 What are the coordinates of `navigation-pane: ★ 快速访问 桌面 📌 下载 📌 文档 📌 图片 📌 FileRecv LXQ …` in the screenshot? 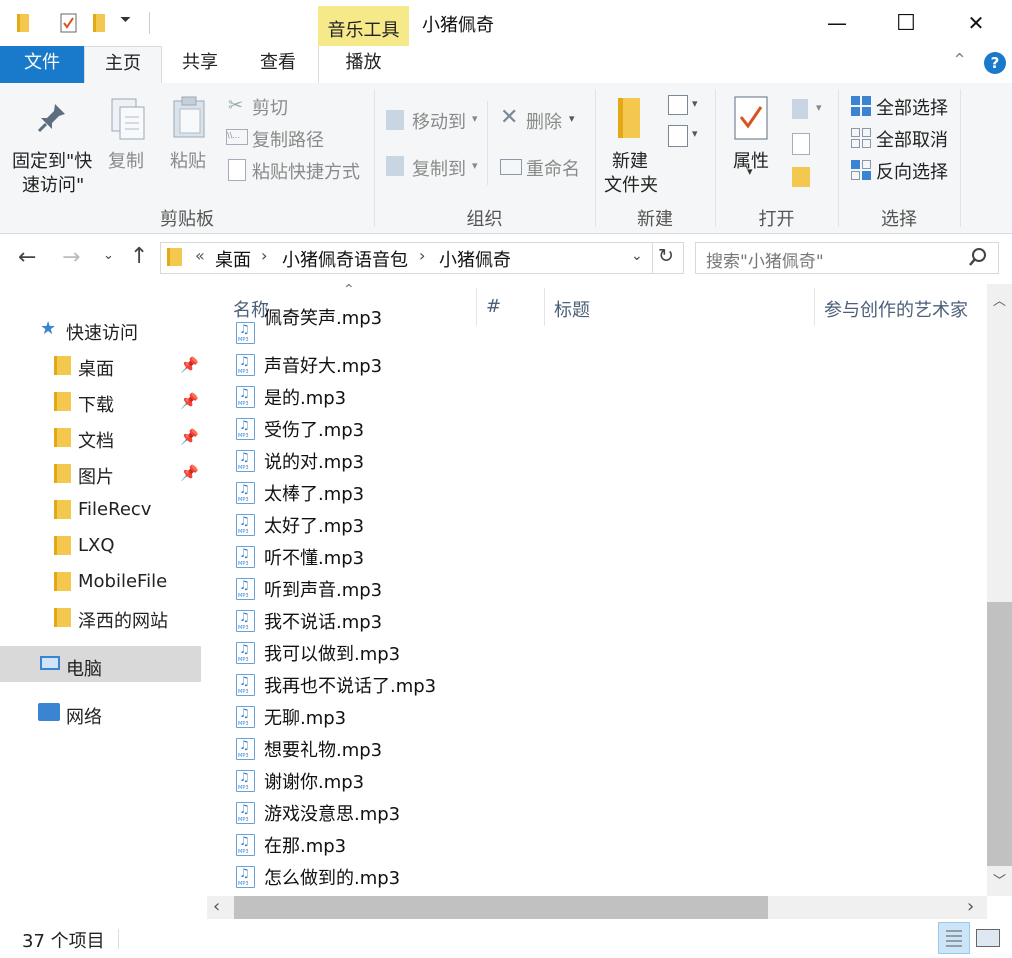 It's located at (102, 591).